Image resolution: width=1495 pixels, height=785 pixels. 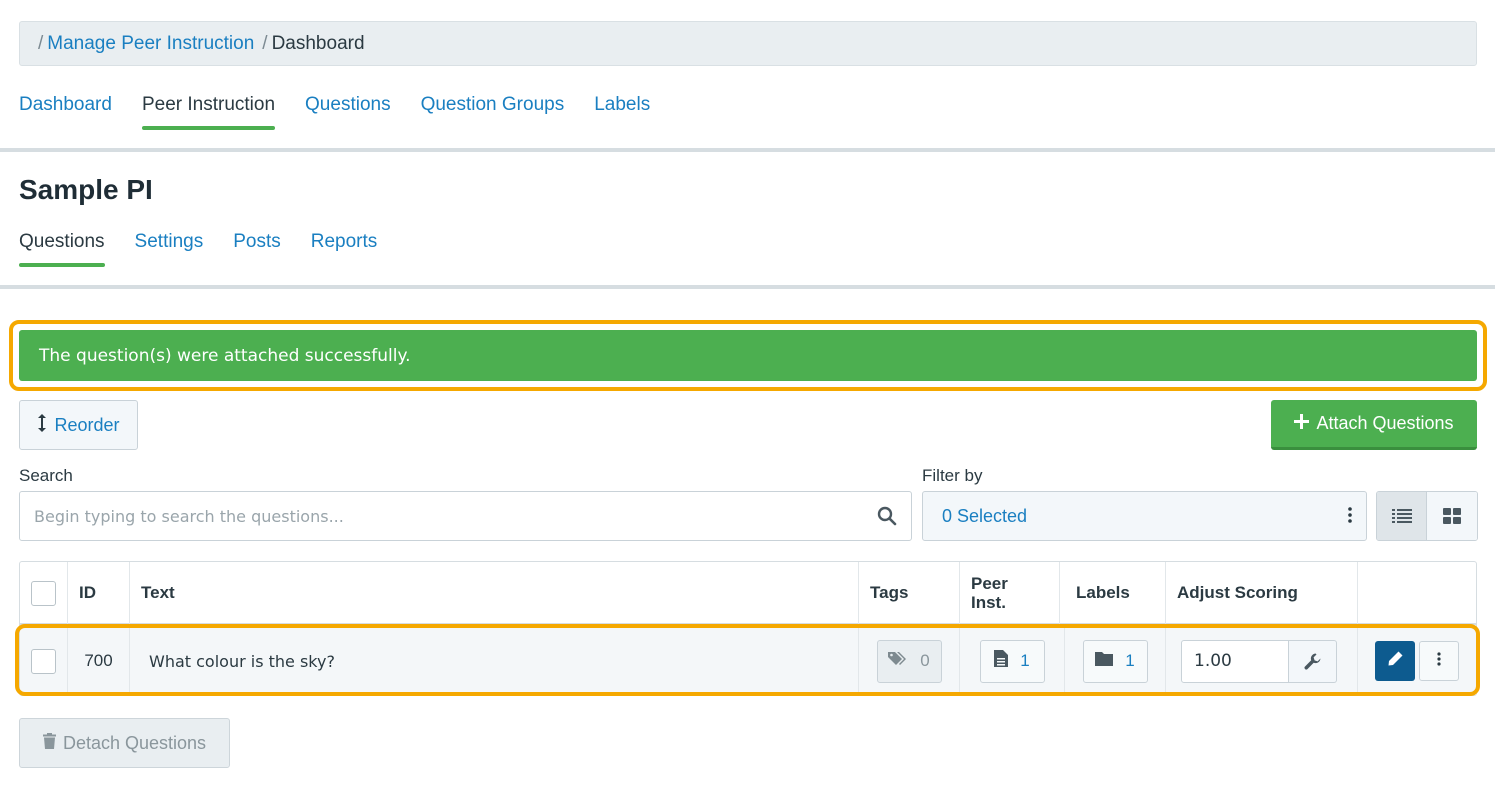 I want to click on reorder-button: Reorder, so click(x=78, y=425).